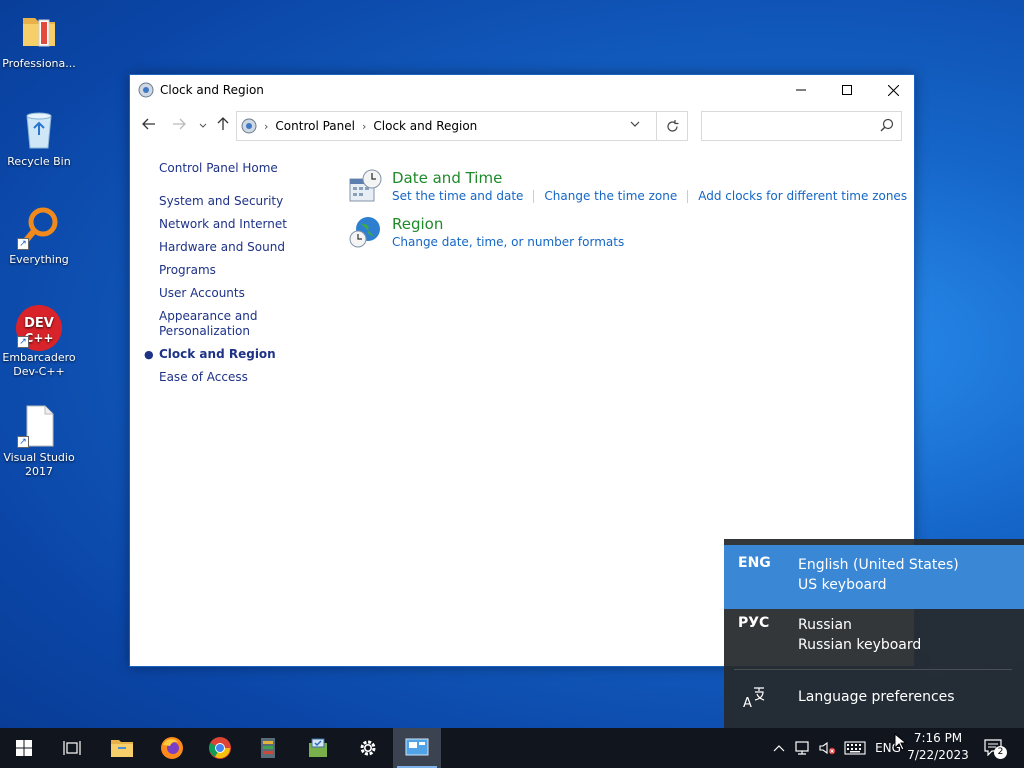  What do you see at coordinates (847, 90) in the screenshot?
I see `maximize-button` at bounding box center [847, 90].